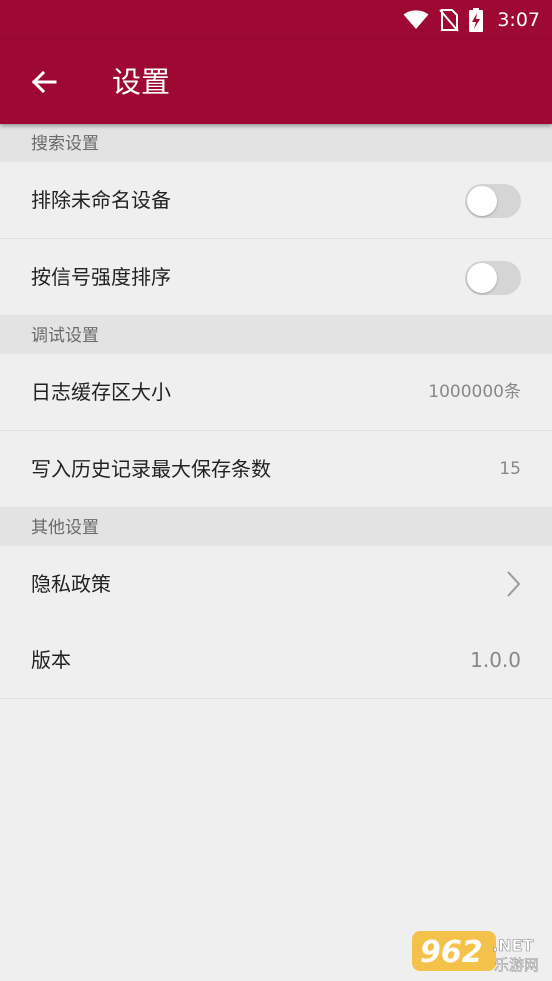 This screenshot has height=981, width=552. I want to click on arrow-left-icon, so click(44, 82).